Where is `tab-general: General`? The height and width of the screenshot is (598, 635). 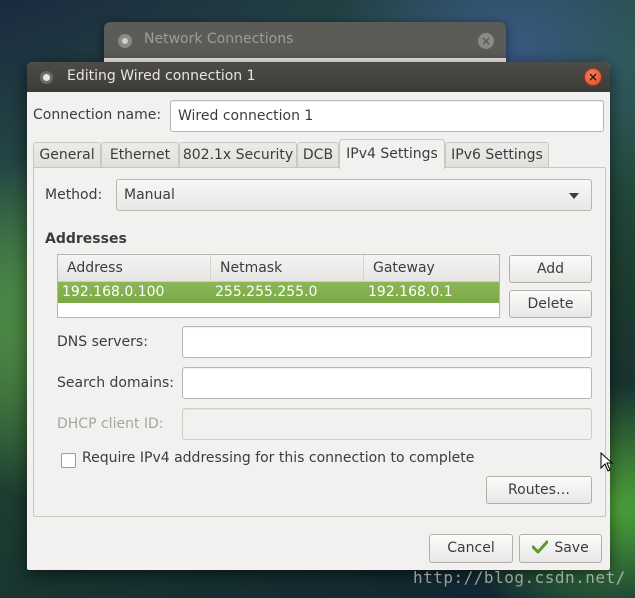
tab-general: General is located at coordinates (67, 155).